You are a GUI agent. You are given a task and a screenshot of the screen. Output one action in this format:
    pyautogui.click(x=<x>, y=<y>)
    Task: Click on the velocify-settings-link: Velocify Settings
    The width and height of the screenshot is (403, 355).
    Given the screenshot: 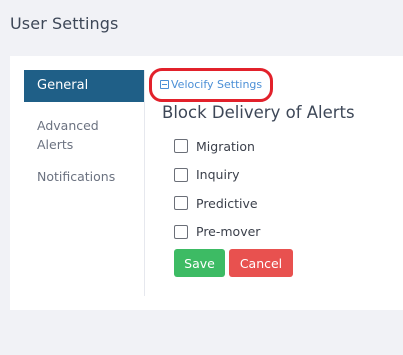 What is the action you would take?
    pyautogui.click(x=211, y=85)
    